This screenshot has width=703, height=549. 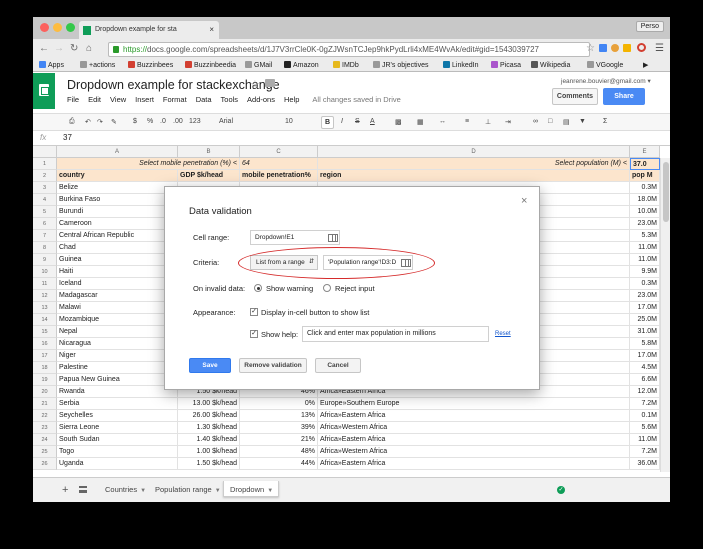 What do you see at coordinates (117, 236) in the screenshot?
I see `cell-country: Central African Republic` at bounding box center [117, 236].